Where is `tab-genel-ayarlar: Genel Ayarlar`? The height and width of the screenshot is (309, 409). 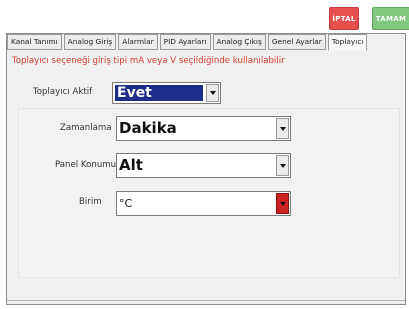 tab-genel-ayarlar: Genel Ayarlar is located at coordinates (296, 42).